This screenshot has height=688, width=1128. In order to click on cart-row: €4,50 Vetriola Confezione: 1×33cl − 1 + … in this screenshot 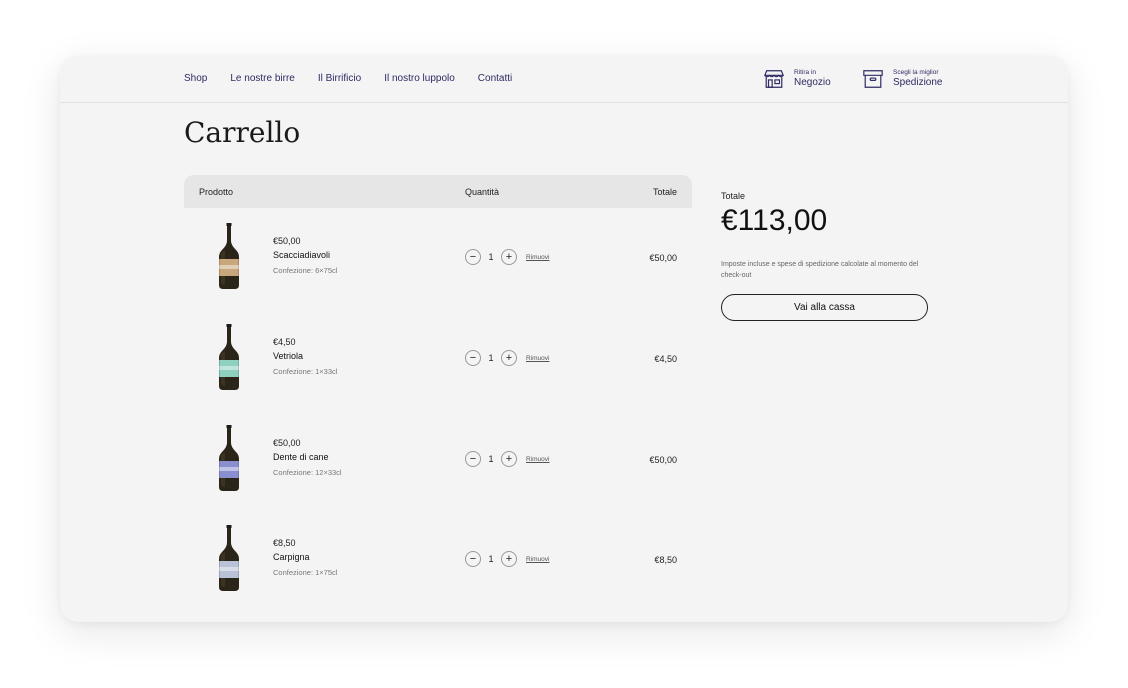, I will do `click(438, 359)`.